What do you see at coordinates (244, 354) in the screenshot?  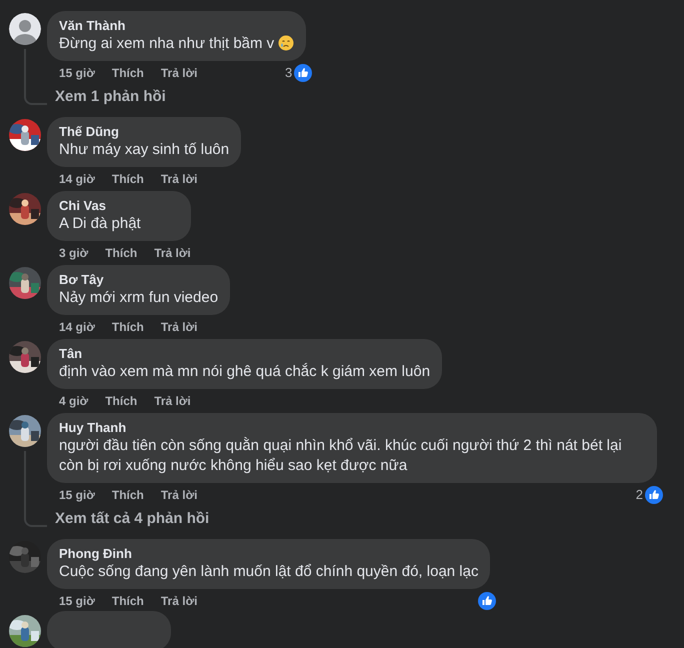 I see `author-name: Tân` at bounding box center [244, 354].